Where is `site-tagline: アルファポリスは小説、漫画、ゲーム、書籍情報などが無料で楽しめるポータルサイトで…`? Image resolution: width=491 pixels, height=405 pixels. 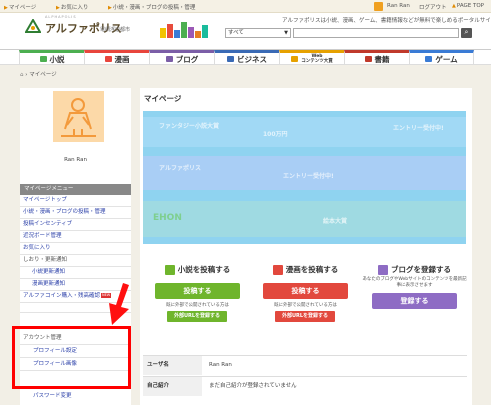
site-tagline: アルファポリスは小説、漫画、ゲーム、書籍情報などが無料で楽しめるポータルサイトで… is located at coordinates (386, 21).